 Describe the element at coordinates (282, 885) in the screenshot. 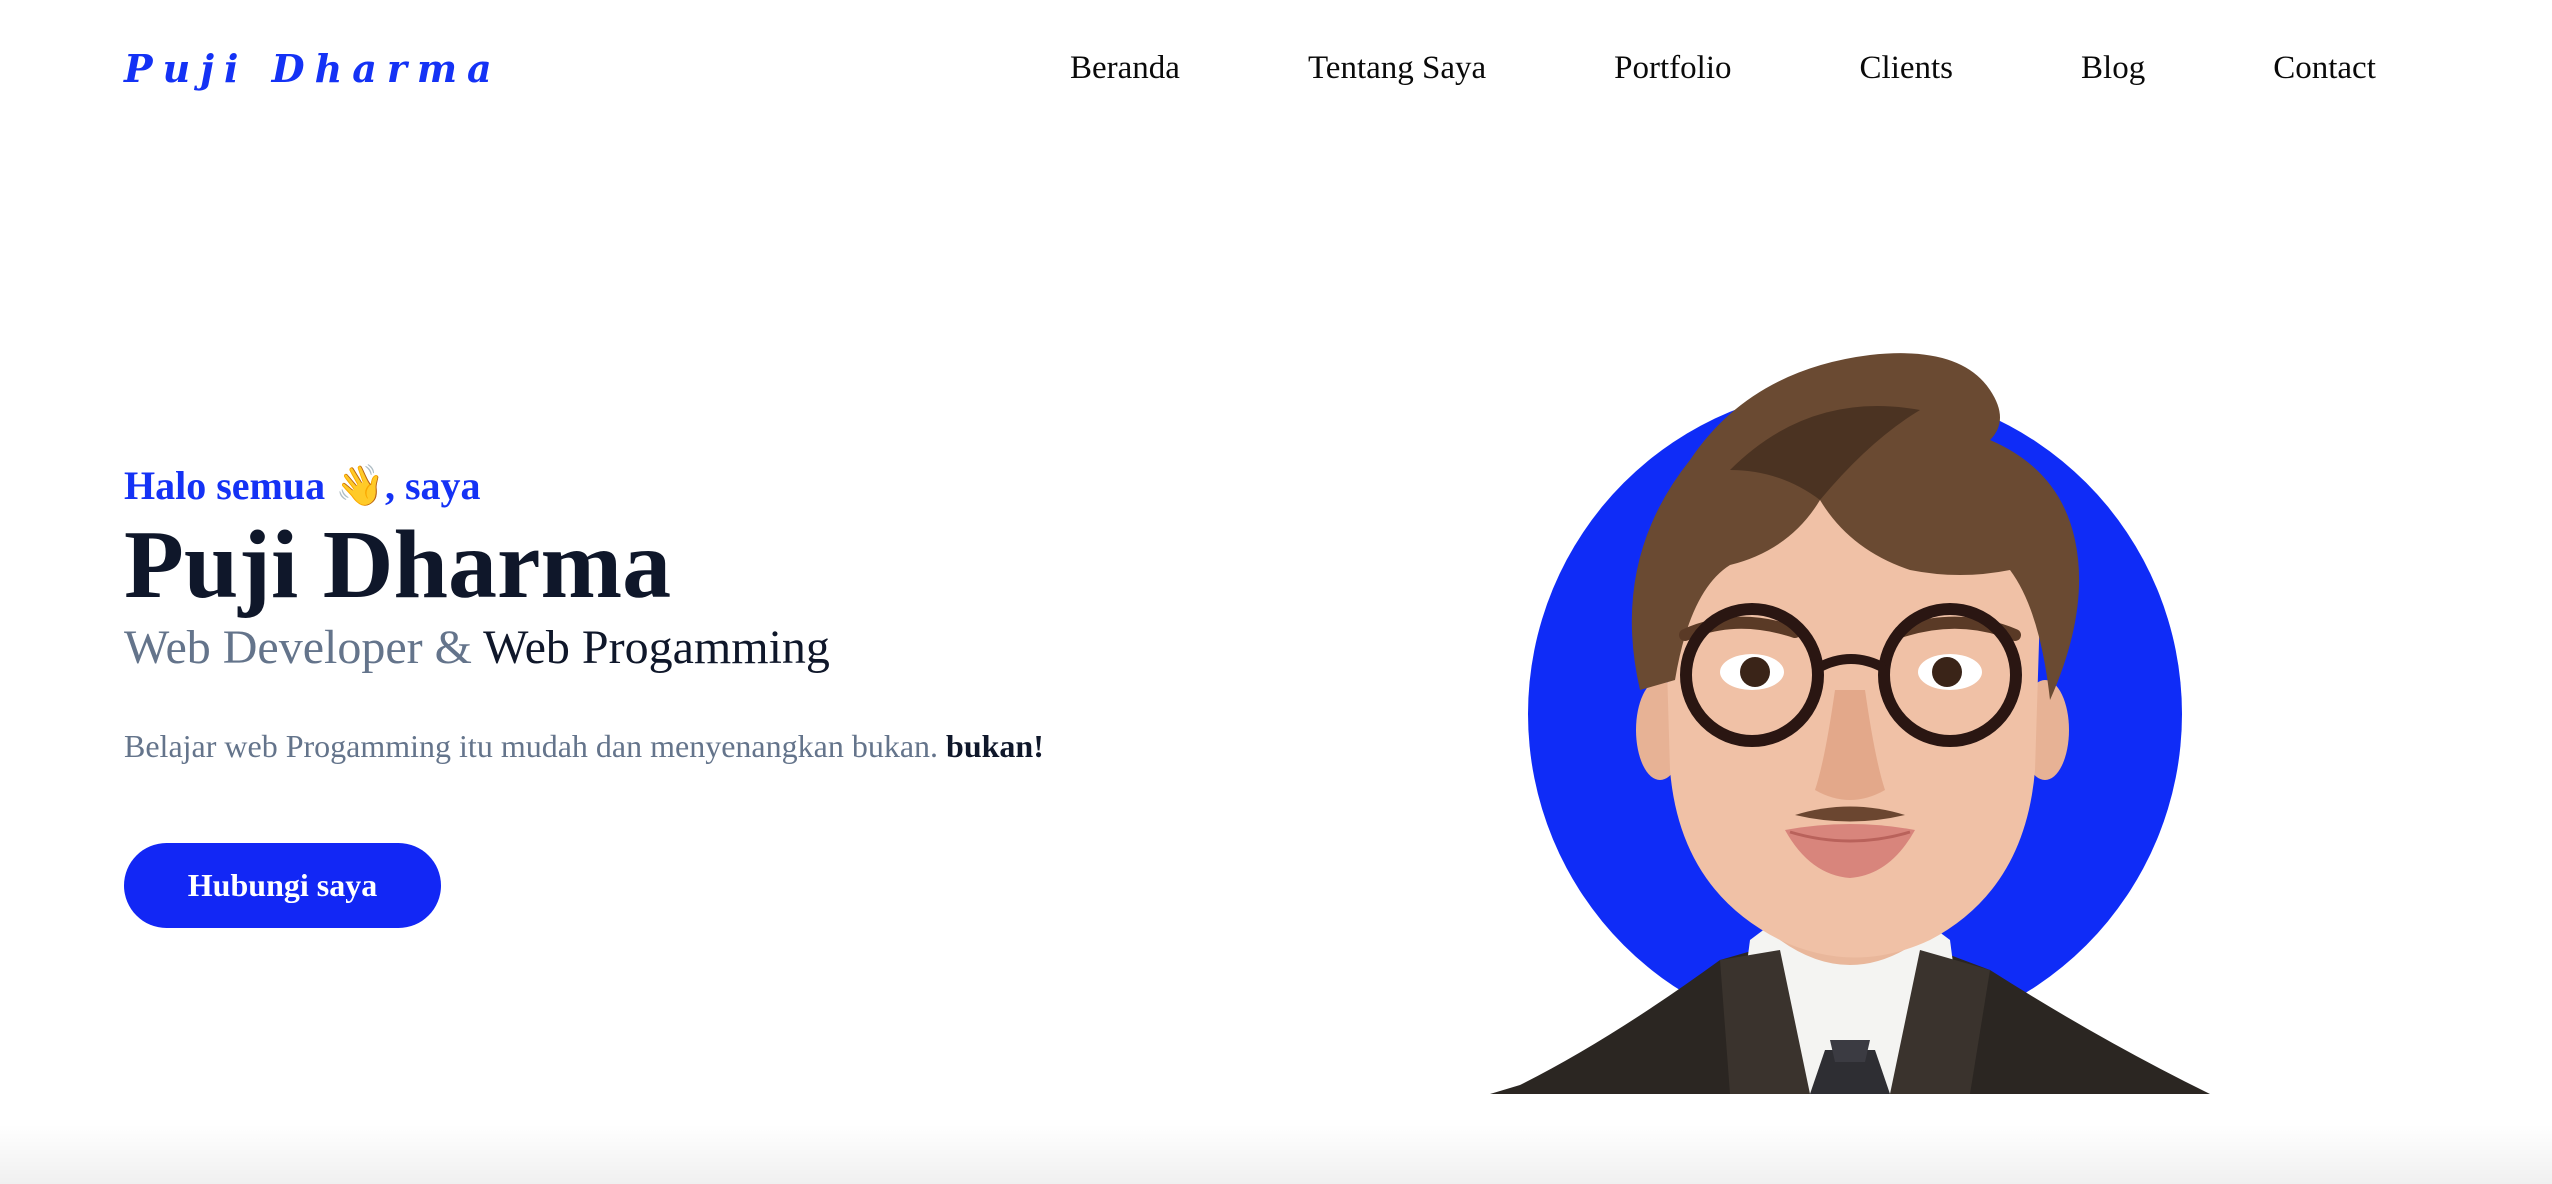

I see `contact-me-button: Hubungi saya` at that location.